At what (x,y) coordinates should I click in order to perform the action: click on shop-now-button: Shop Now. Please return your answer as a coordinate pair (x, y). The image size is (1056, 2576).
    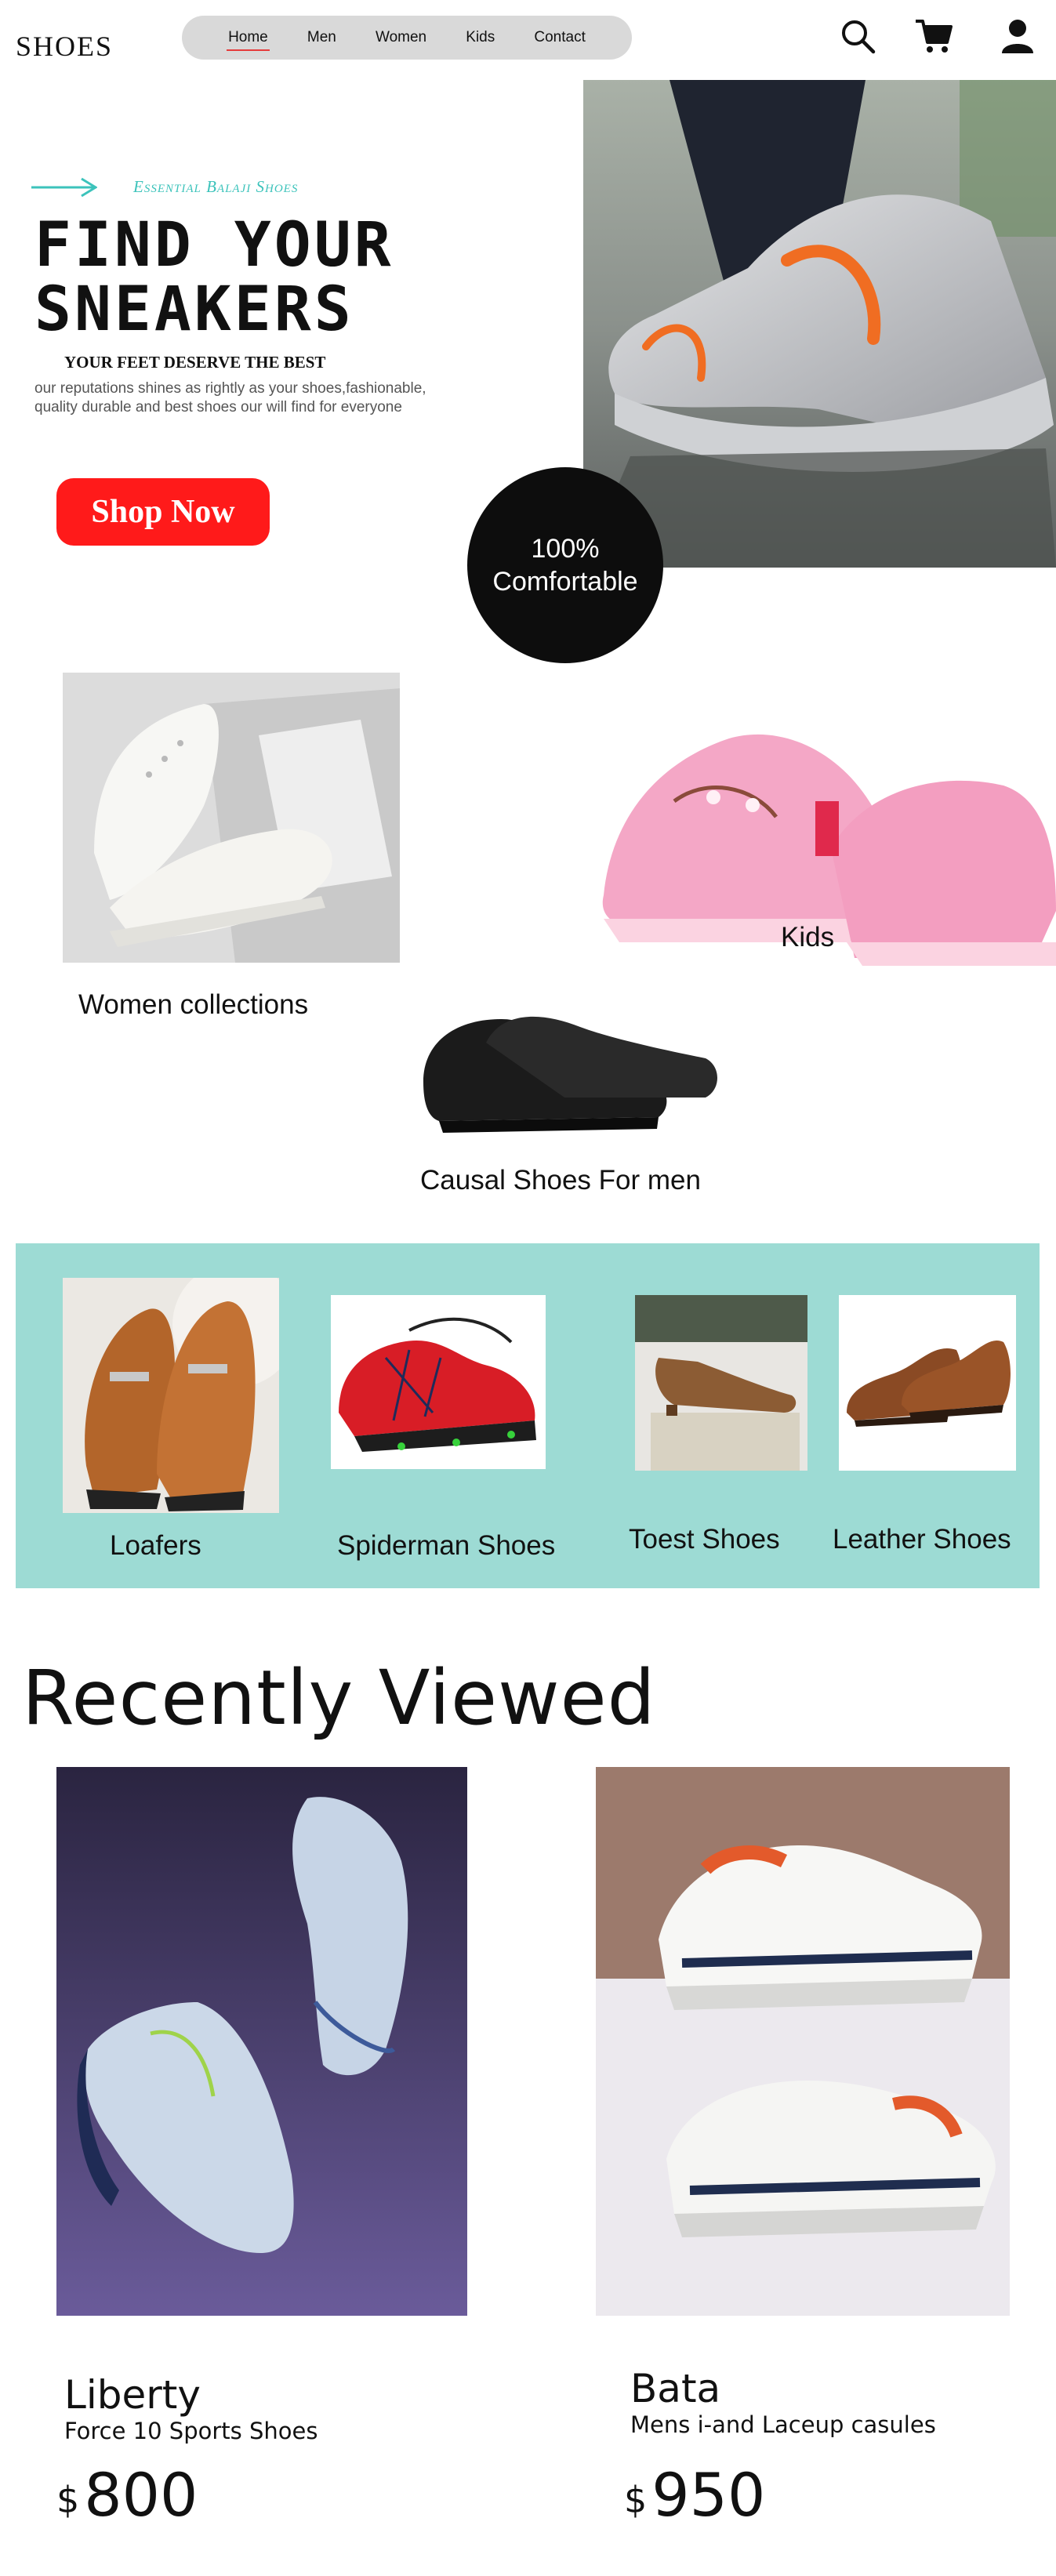
    Looking at the image, I should click on (163, 512).